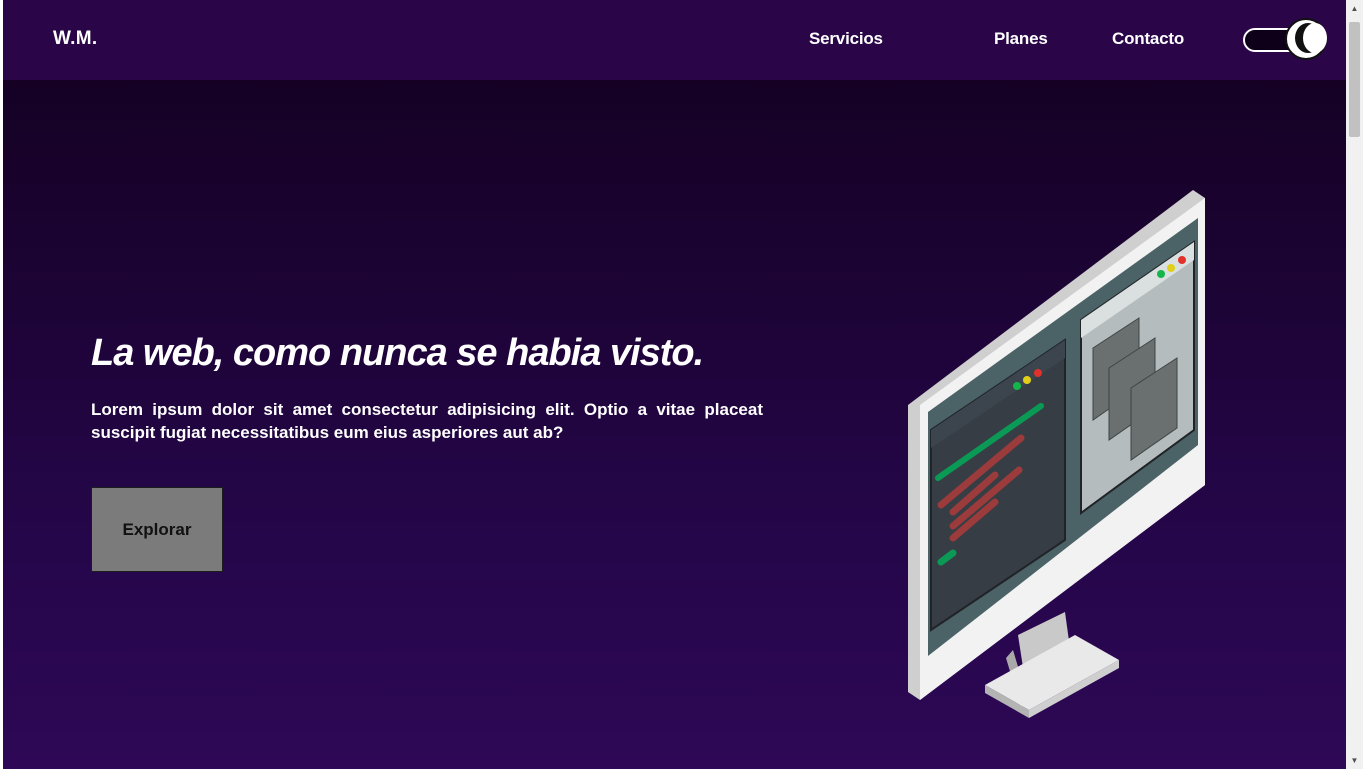 The image size is (1363, 769). I want to click on explore-button: Explorar, so click(157, 529).